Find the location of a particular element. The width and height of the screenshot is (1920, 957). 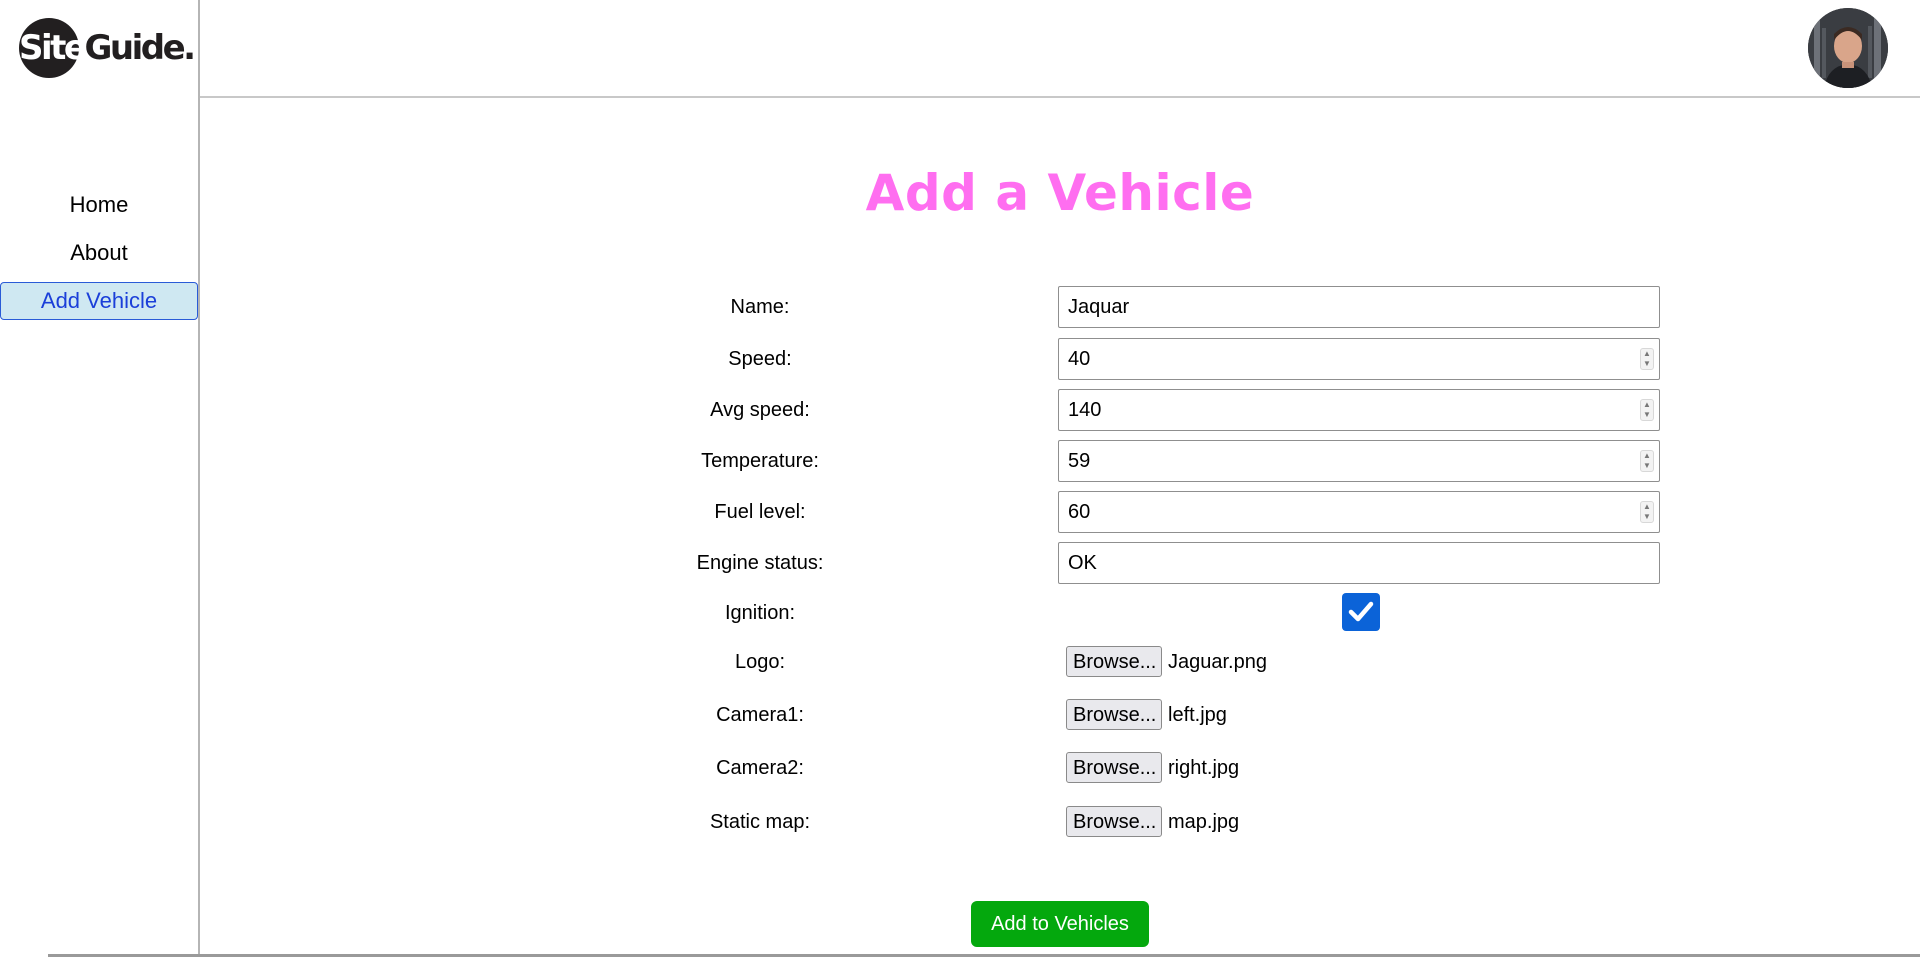

name-field is located at coordinates (1359, 307).